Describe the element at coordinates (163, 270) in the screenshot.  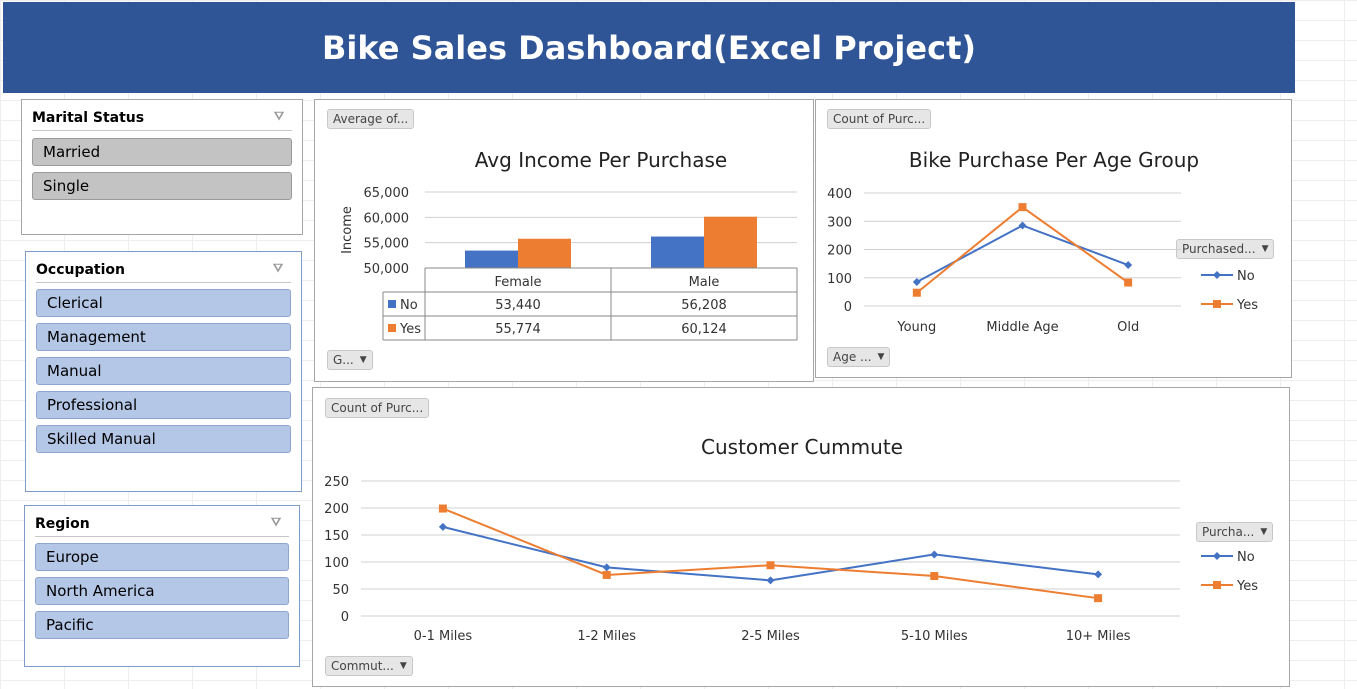
I see `slicer-header: Occupation ⛛` at that location.